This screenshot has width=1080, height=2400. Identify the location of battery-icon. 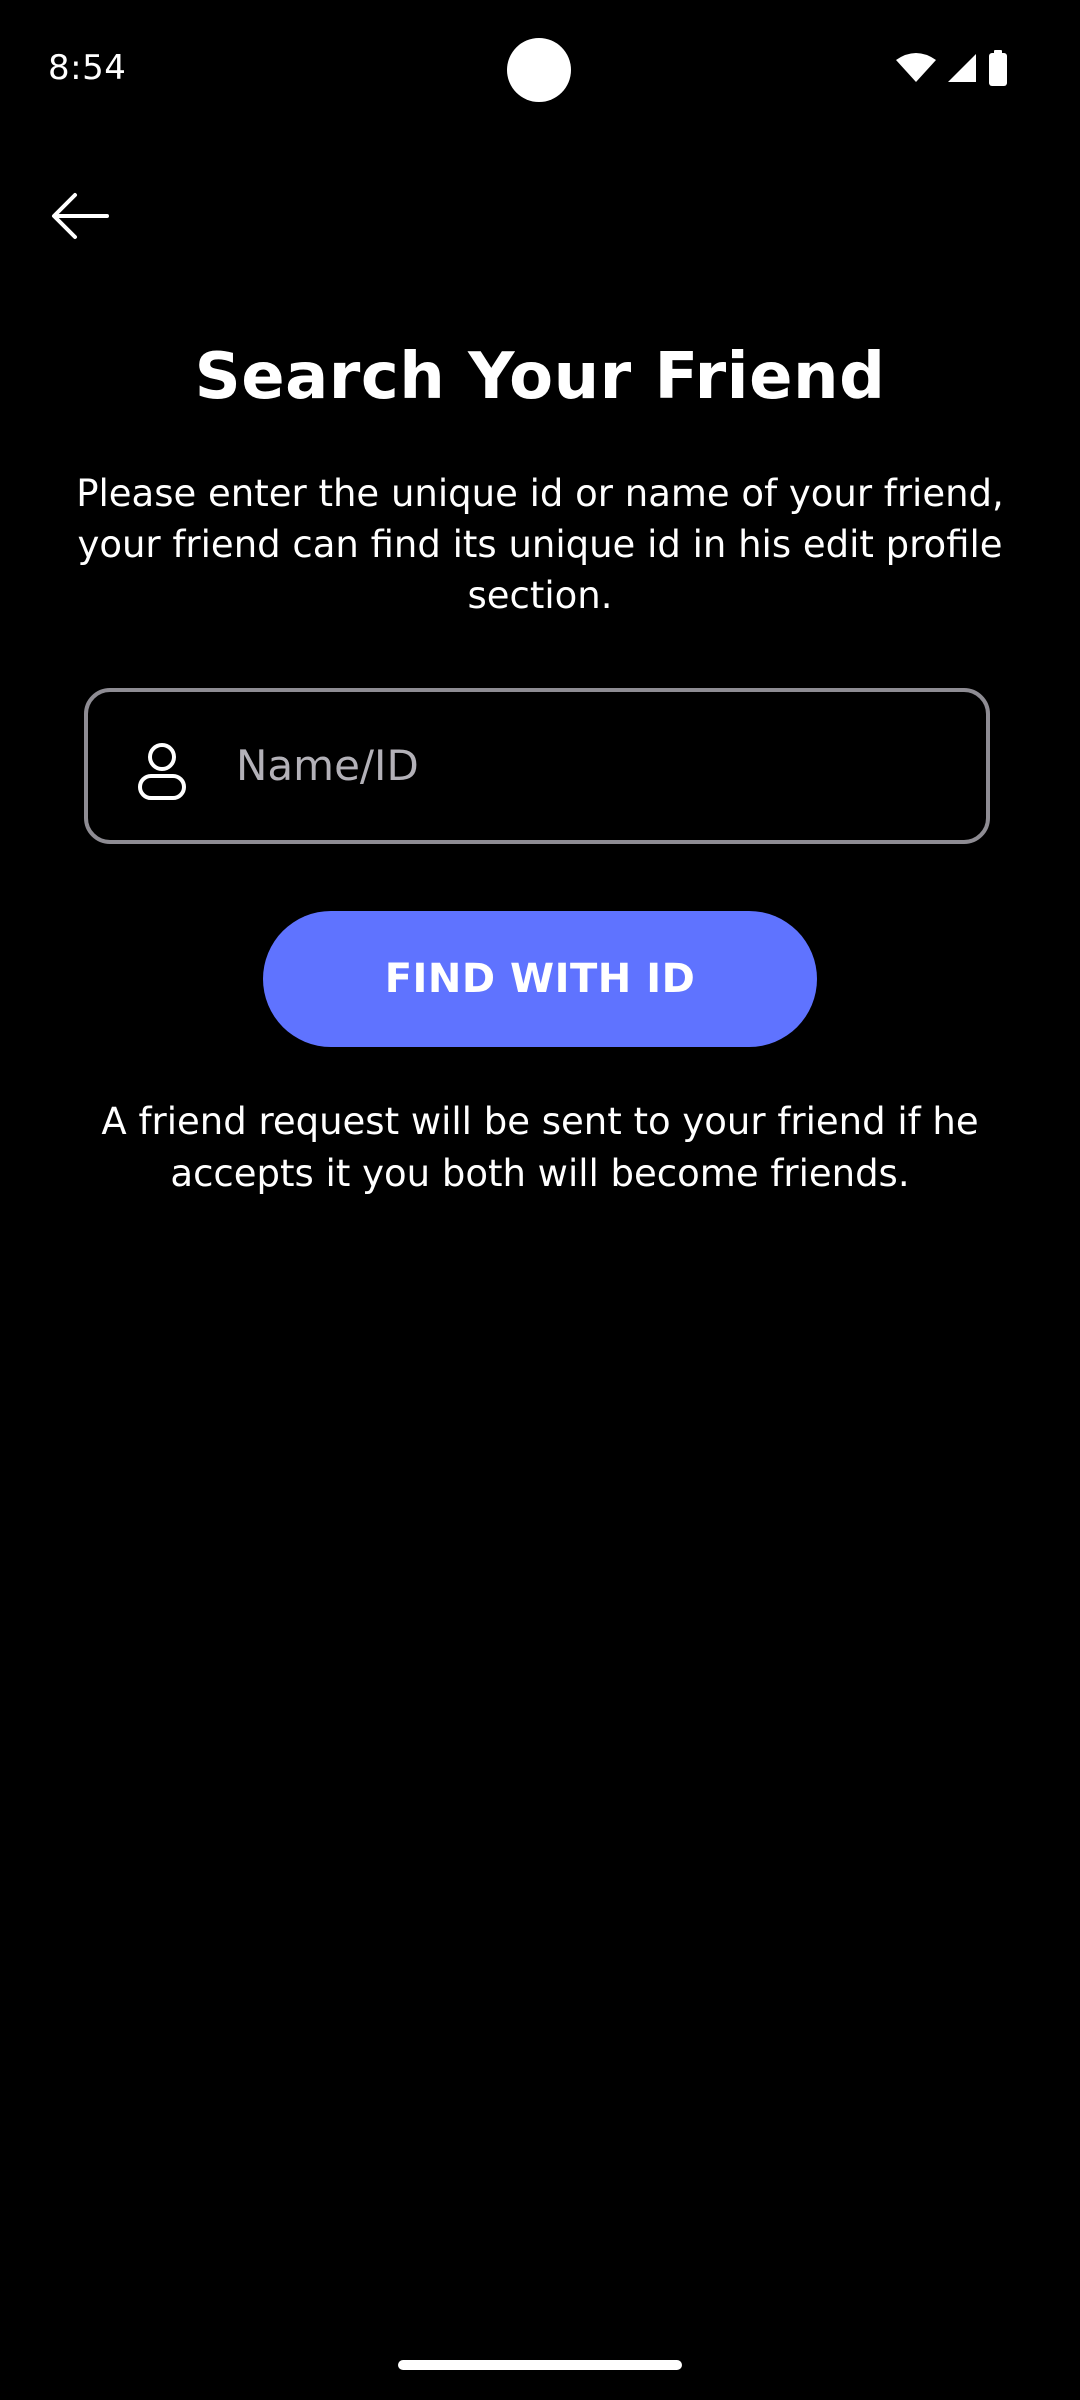
(998, 68).